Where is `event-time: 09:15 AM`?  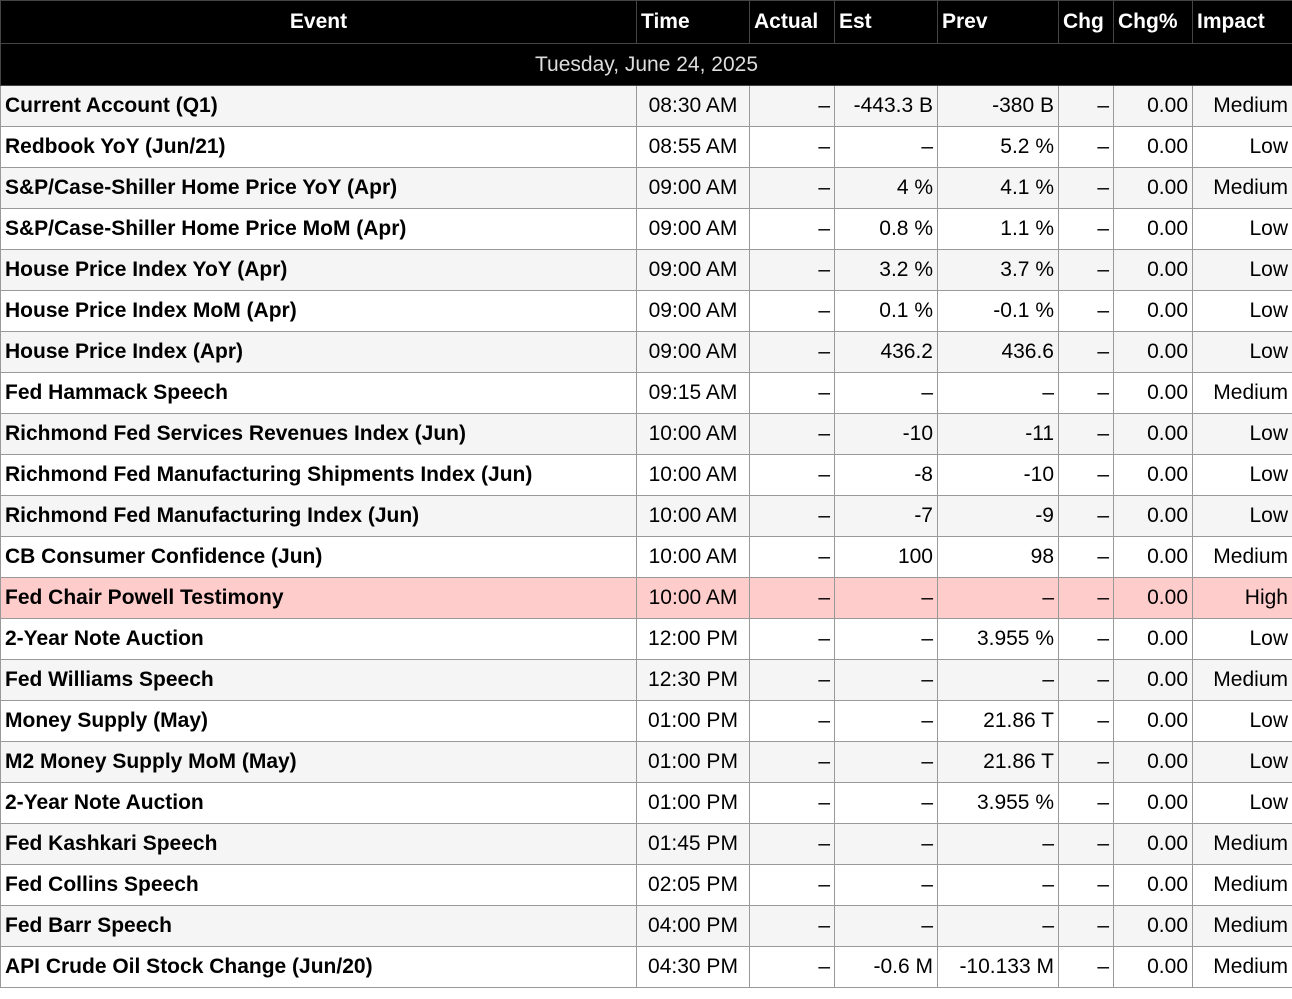
event-time: 09:15 AM is located at coordinates (693, 393).